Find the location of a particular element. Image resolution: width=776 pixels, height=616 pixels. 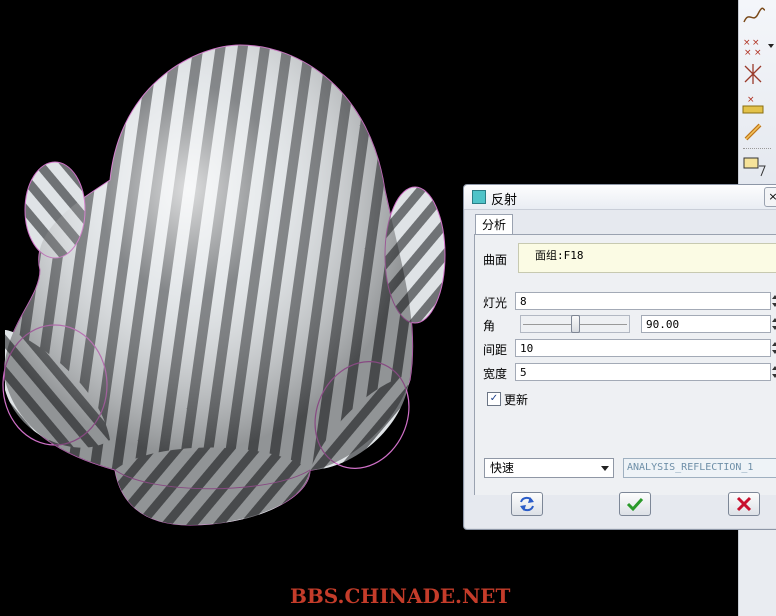

width-spinner is located at coordinates (773, 372).